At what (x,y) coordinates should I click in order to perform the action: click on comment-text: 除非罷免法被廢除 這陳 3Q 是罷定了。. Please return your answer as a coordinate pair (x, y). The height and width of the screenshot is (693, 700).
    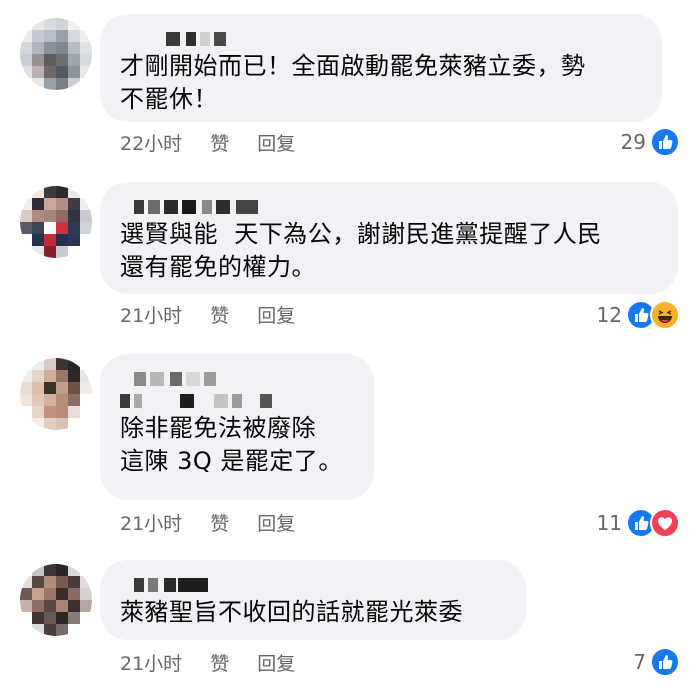
    Looking at the image, I should click on (231, 444).